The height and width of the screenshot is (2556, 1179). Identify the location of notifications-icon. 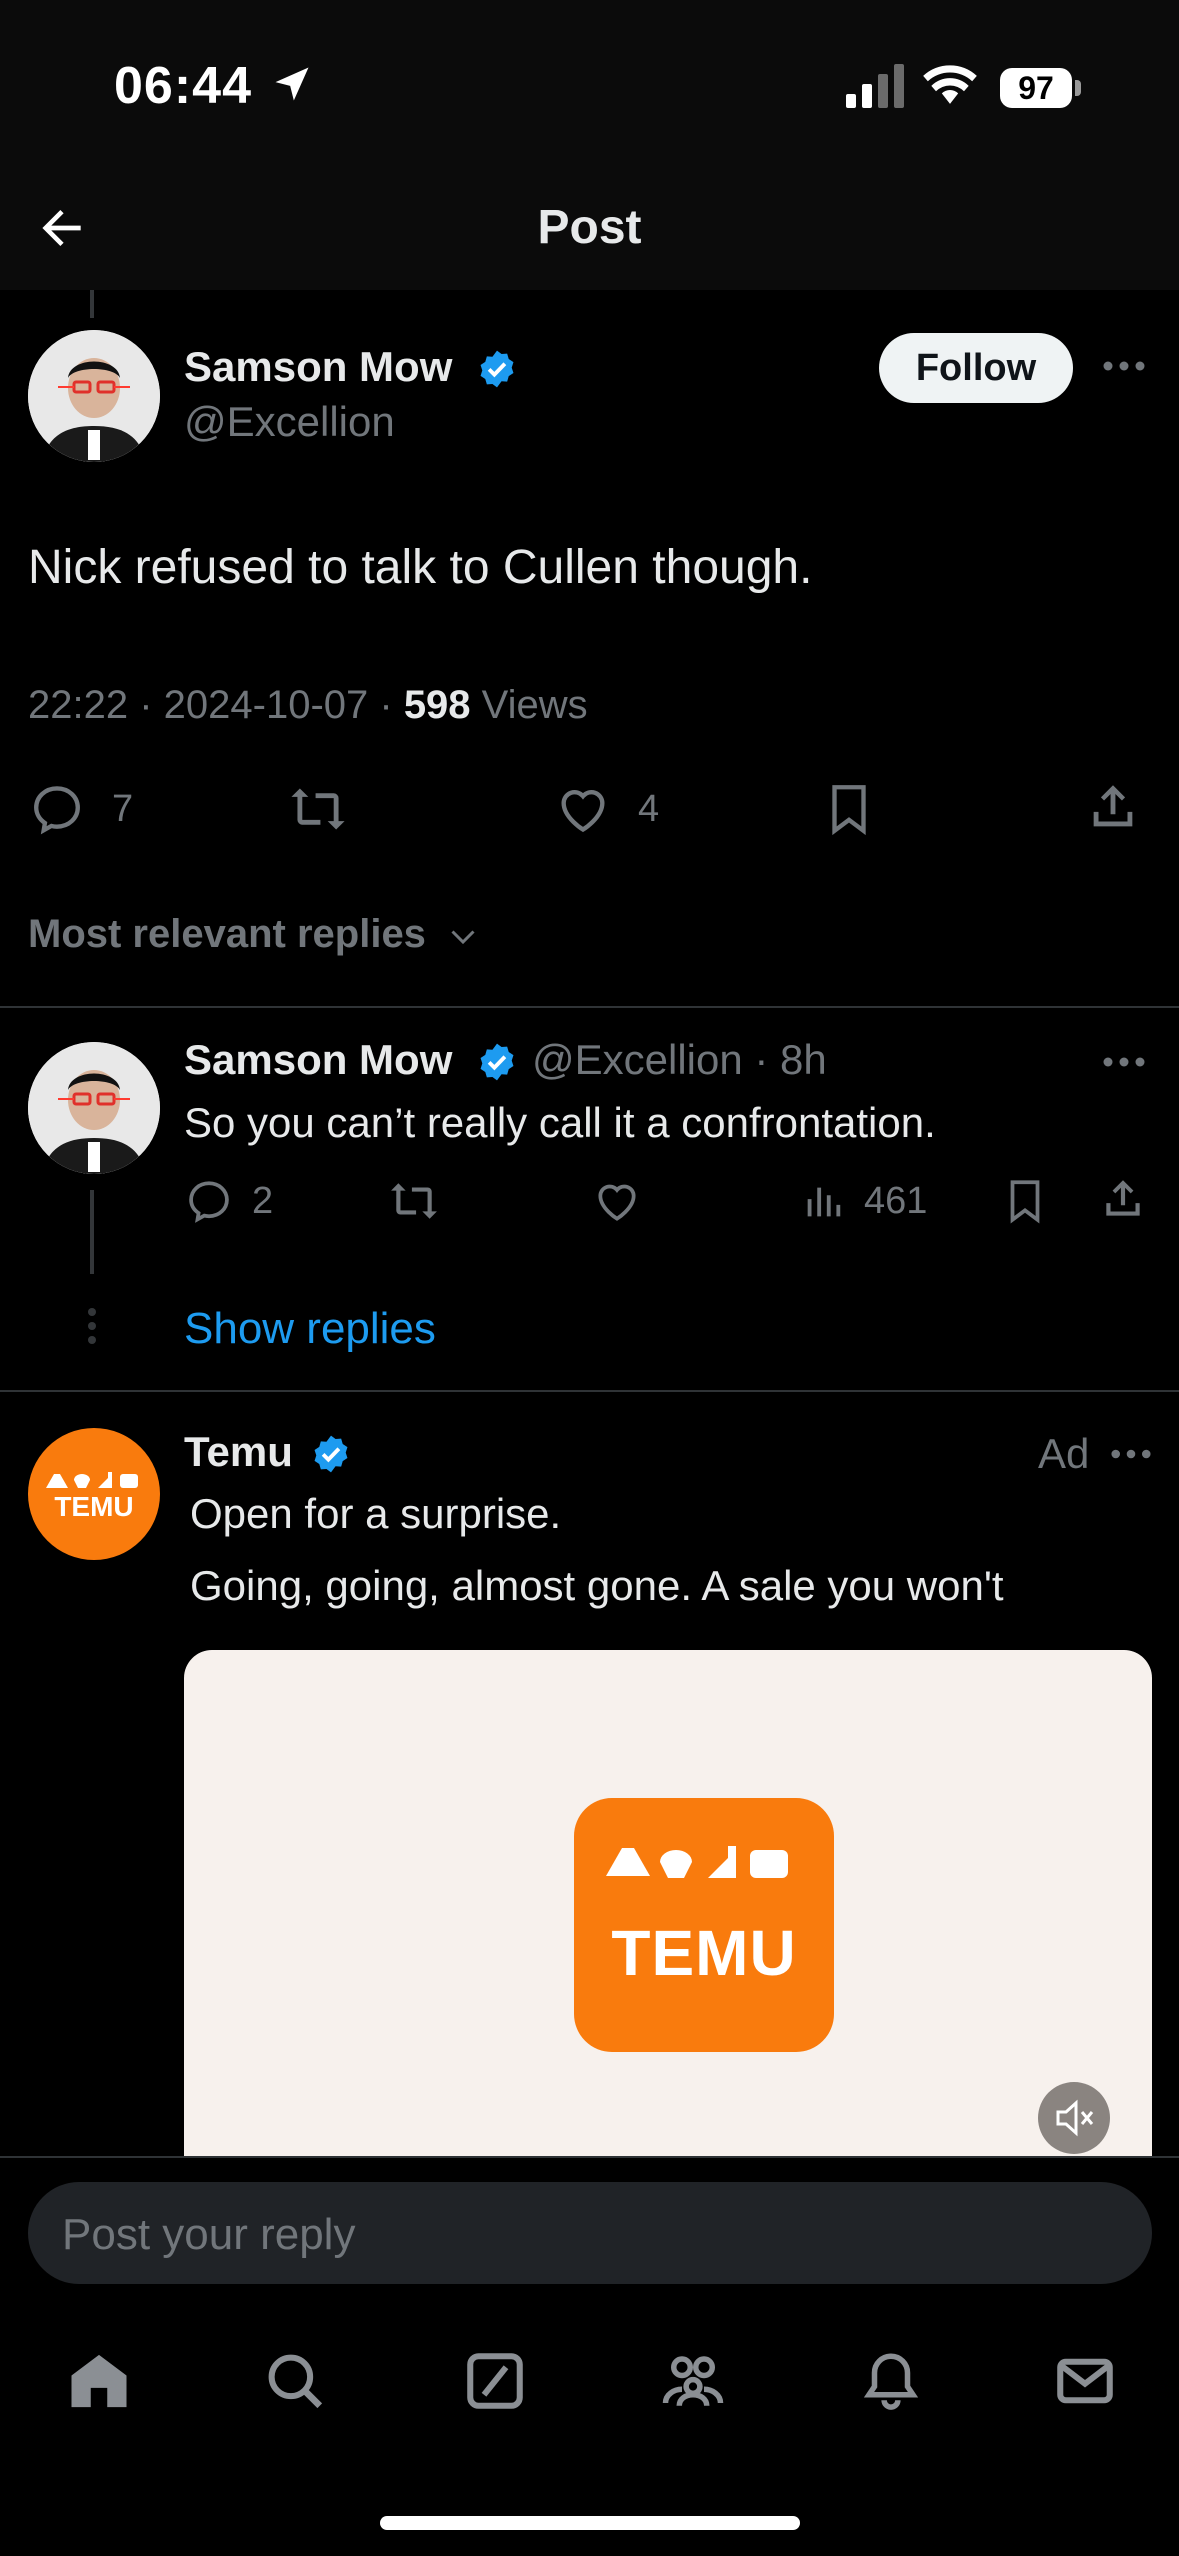
(891, 2381).